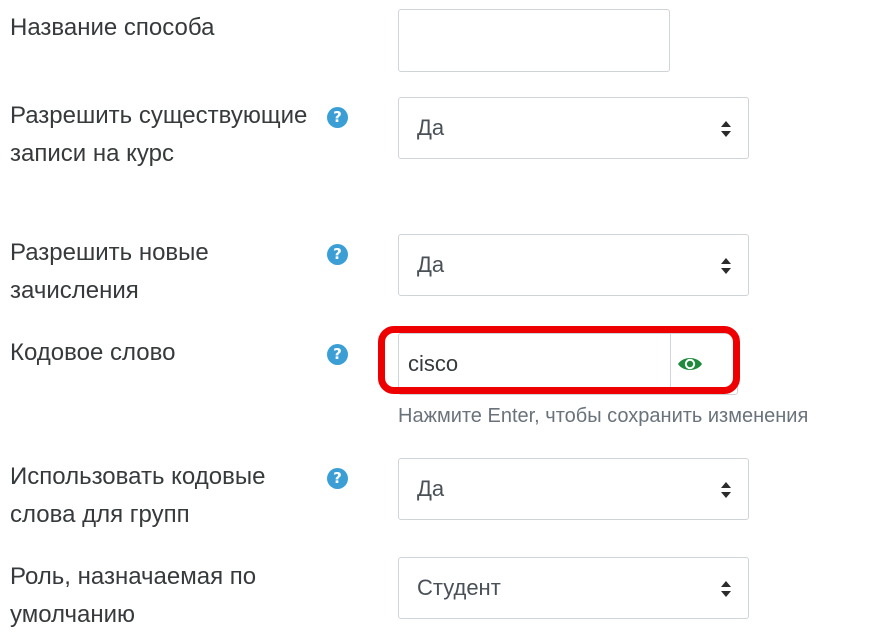  Describe the element at coordinates (431, 127) in the screenshot. I see `allow-existing-value: Да` at that location.